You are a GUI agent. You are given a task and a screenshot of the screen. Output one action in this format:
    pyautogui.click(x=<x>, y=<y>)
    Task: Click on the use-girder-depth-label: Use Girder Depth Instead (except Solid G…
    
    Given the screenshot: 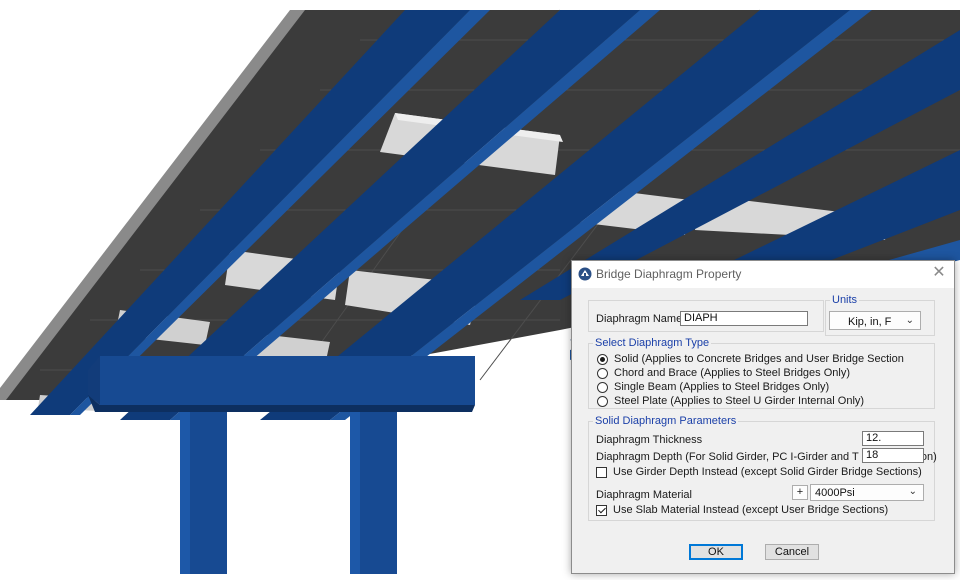 What is the action you would take?
    pyautogui.click(x=767, y=472)
    